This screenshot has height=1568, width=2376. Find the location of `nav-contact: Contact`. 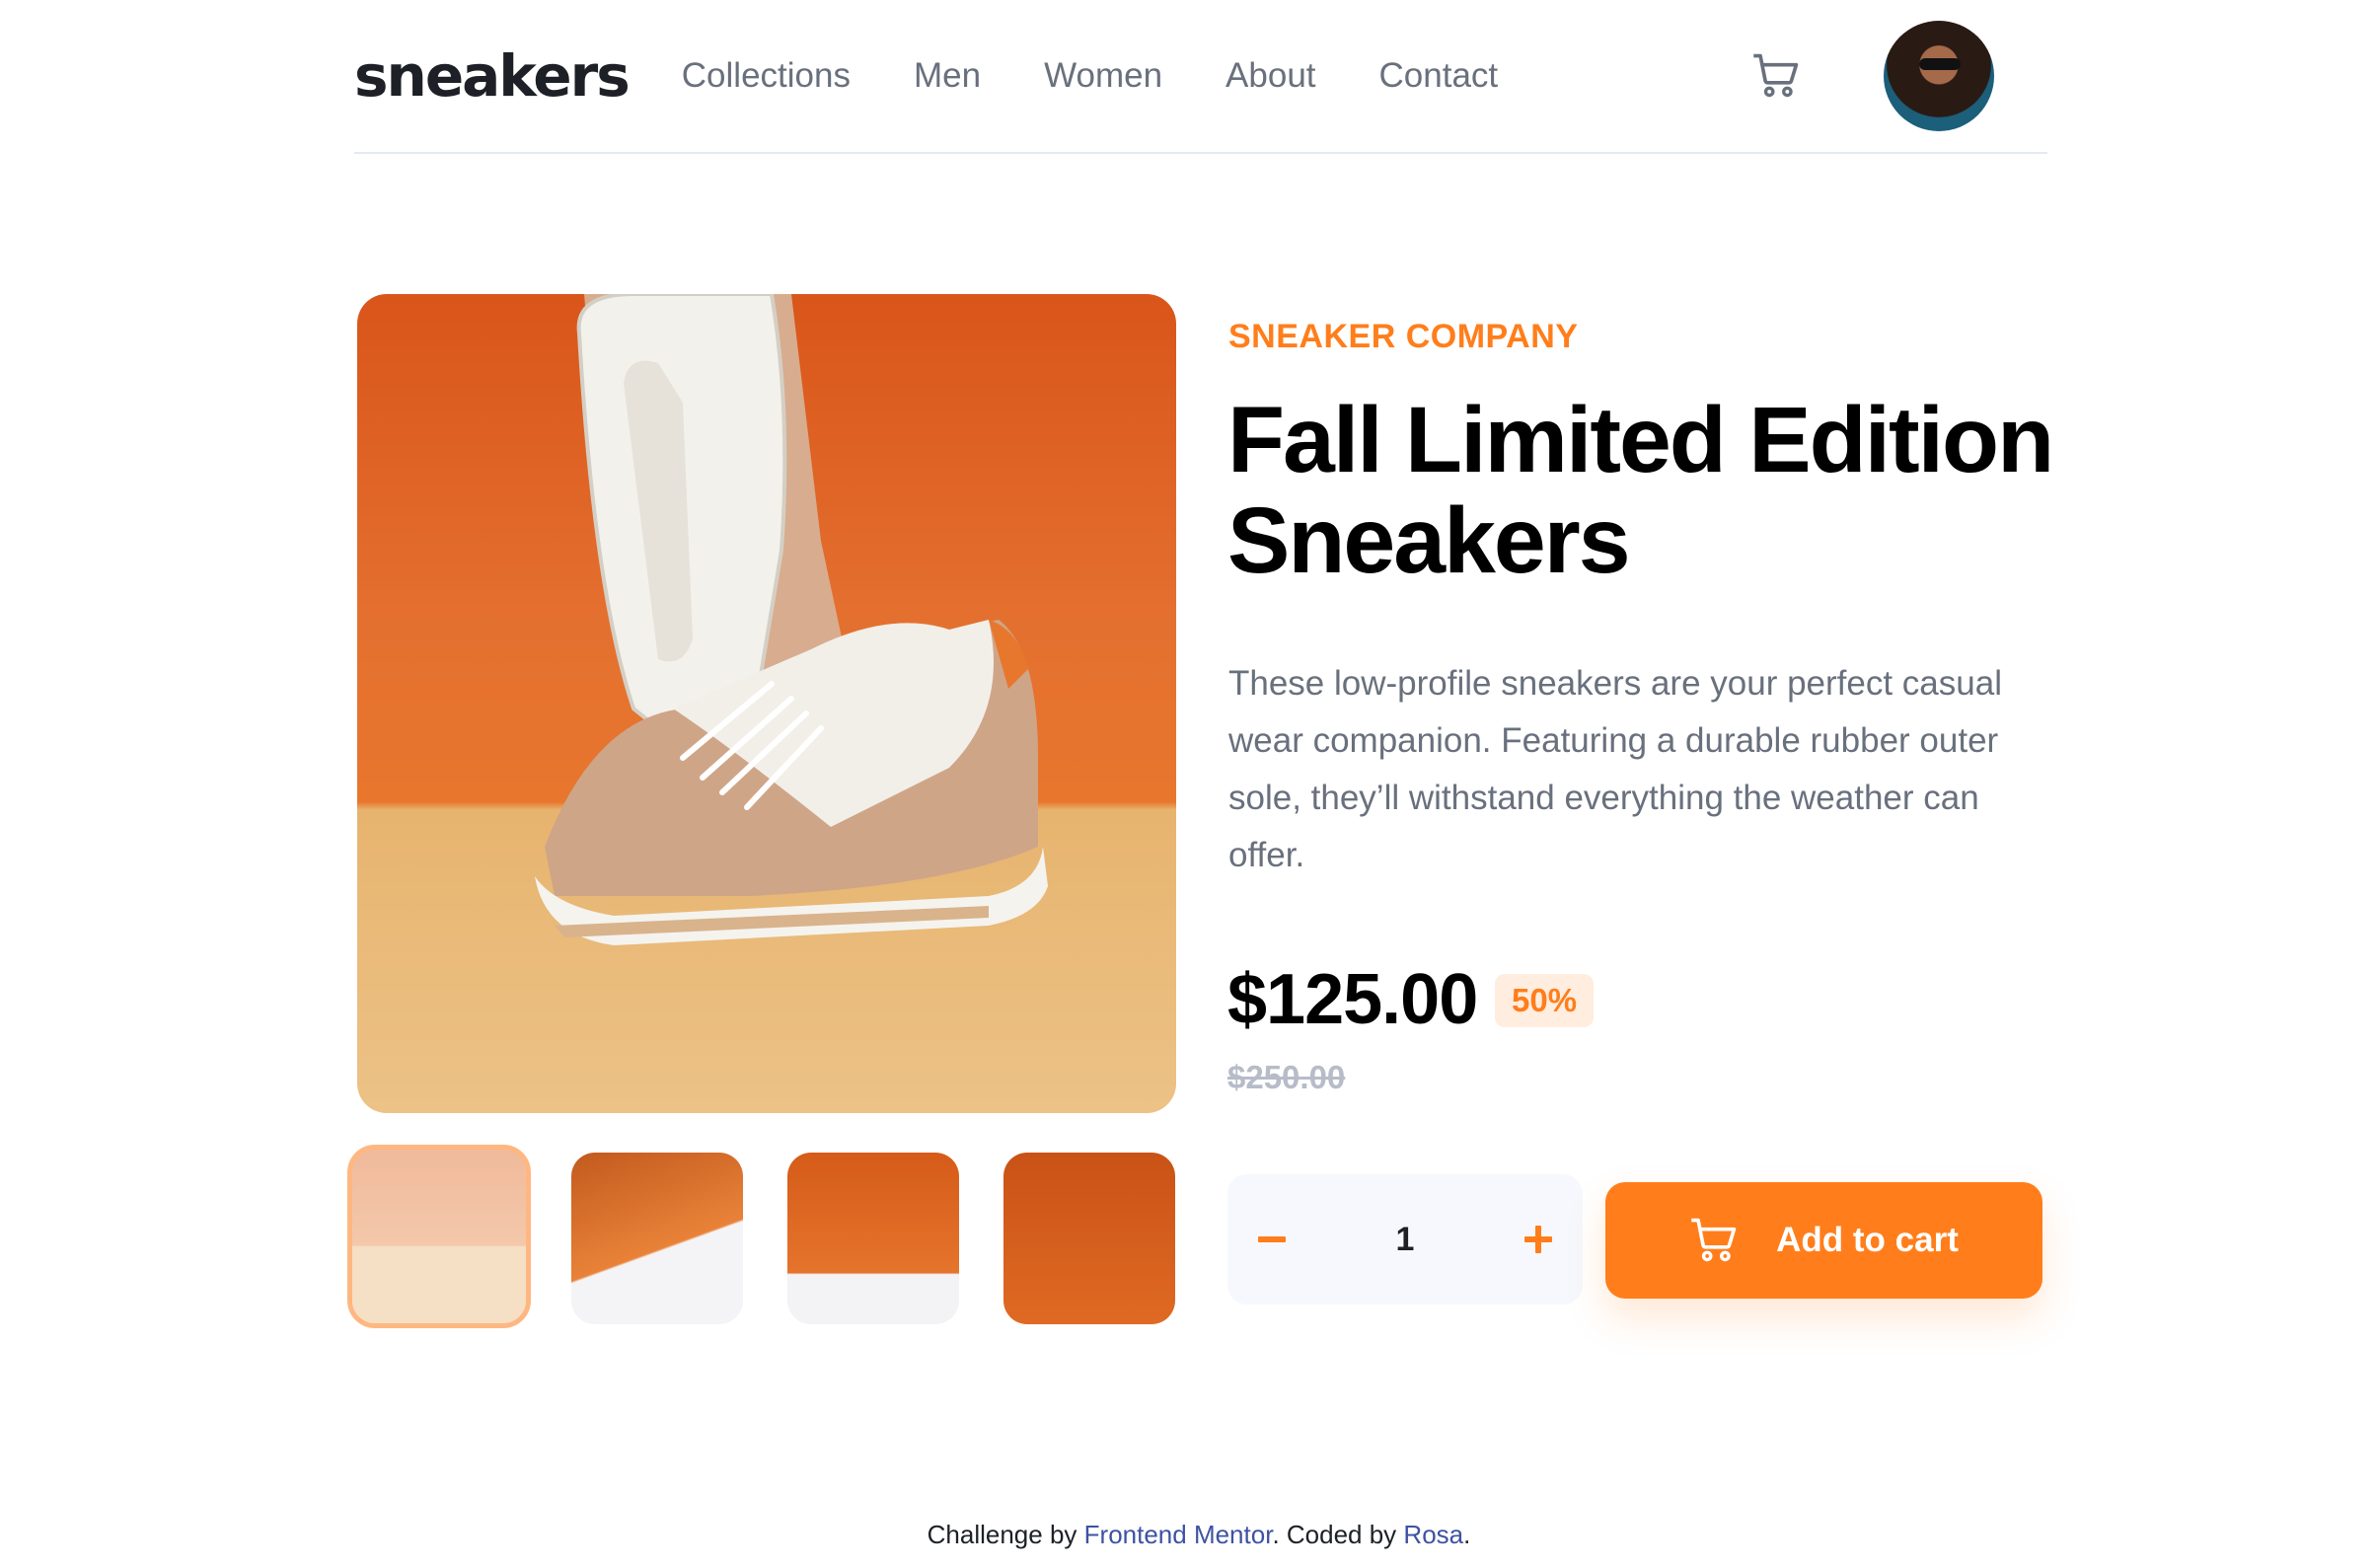

nav-contact: Contact is located at coordinates (1439, 76).